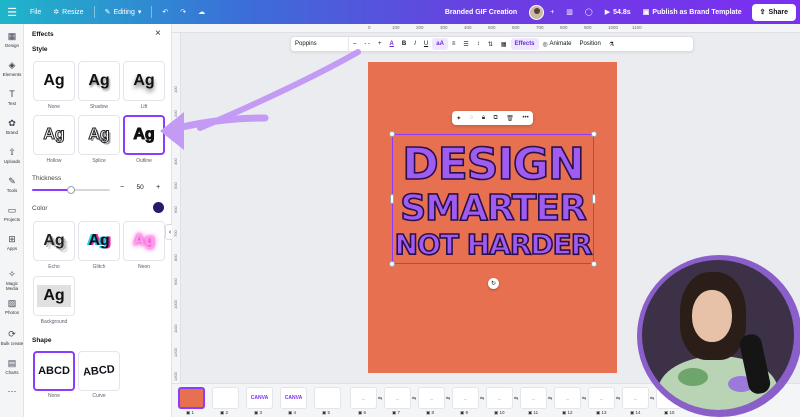 This screenshot has width=800, height=417. What do you see at coordinates (552, 12) in the screenshot?
I see `add-collaborator-button: +` at bounding box center [552, 12].